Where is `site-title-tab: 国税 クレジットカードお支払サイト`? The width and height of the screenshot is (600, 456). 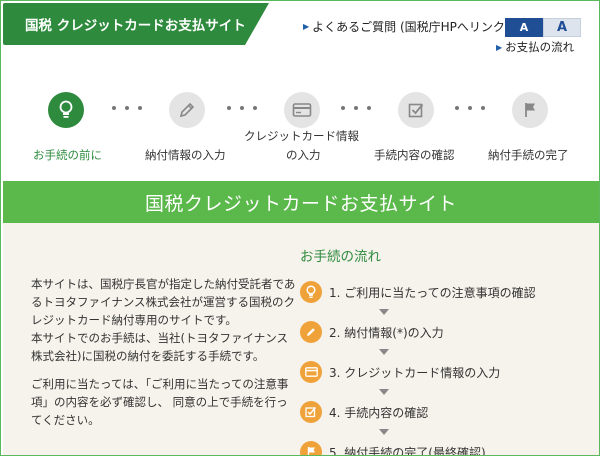
site-title-tab: 国税 クレジットカードお支払サイト is located at coordinates (136, 24).